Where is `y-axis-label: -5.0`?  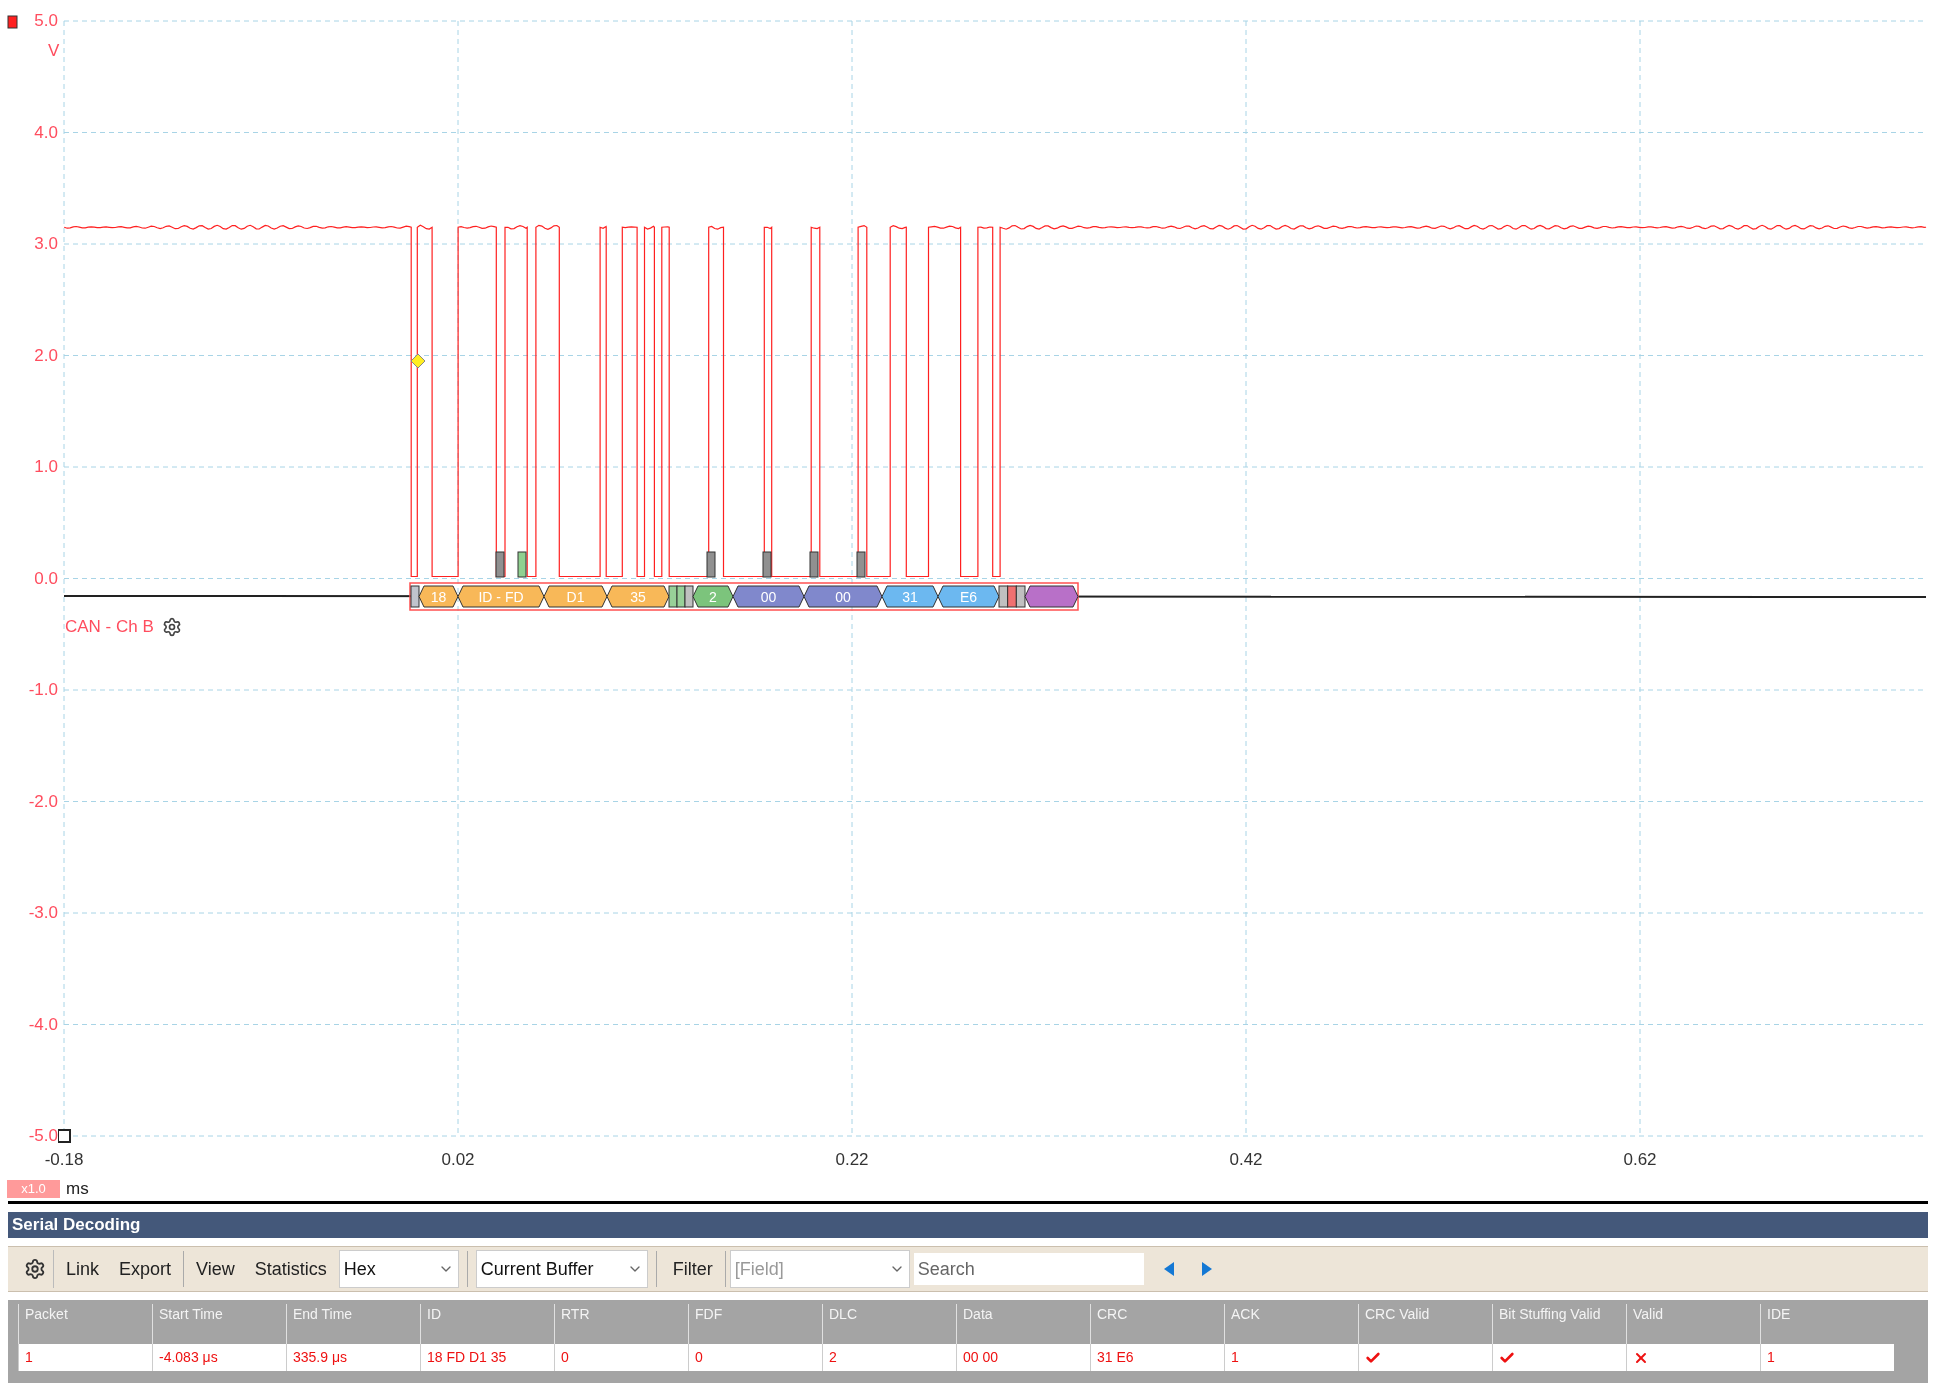
y-axis-label: -5.0 is located at coordinates (43, 1135).